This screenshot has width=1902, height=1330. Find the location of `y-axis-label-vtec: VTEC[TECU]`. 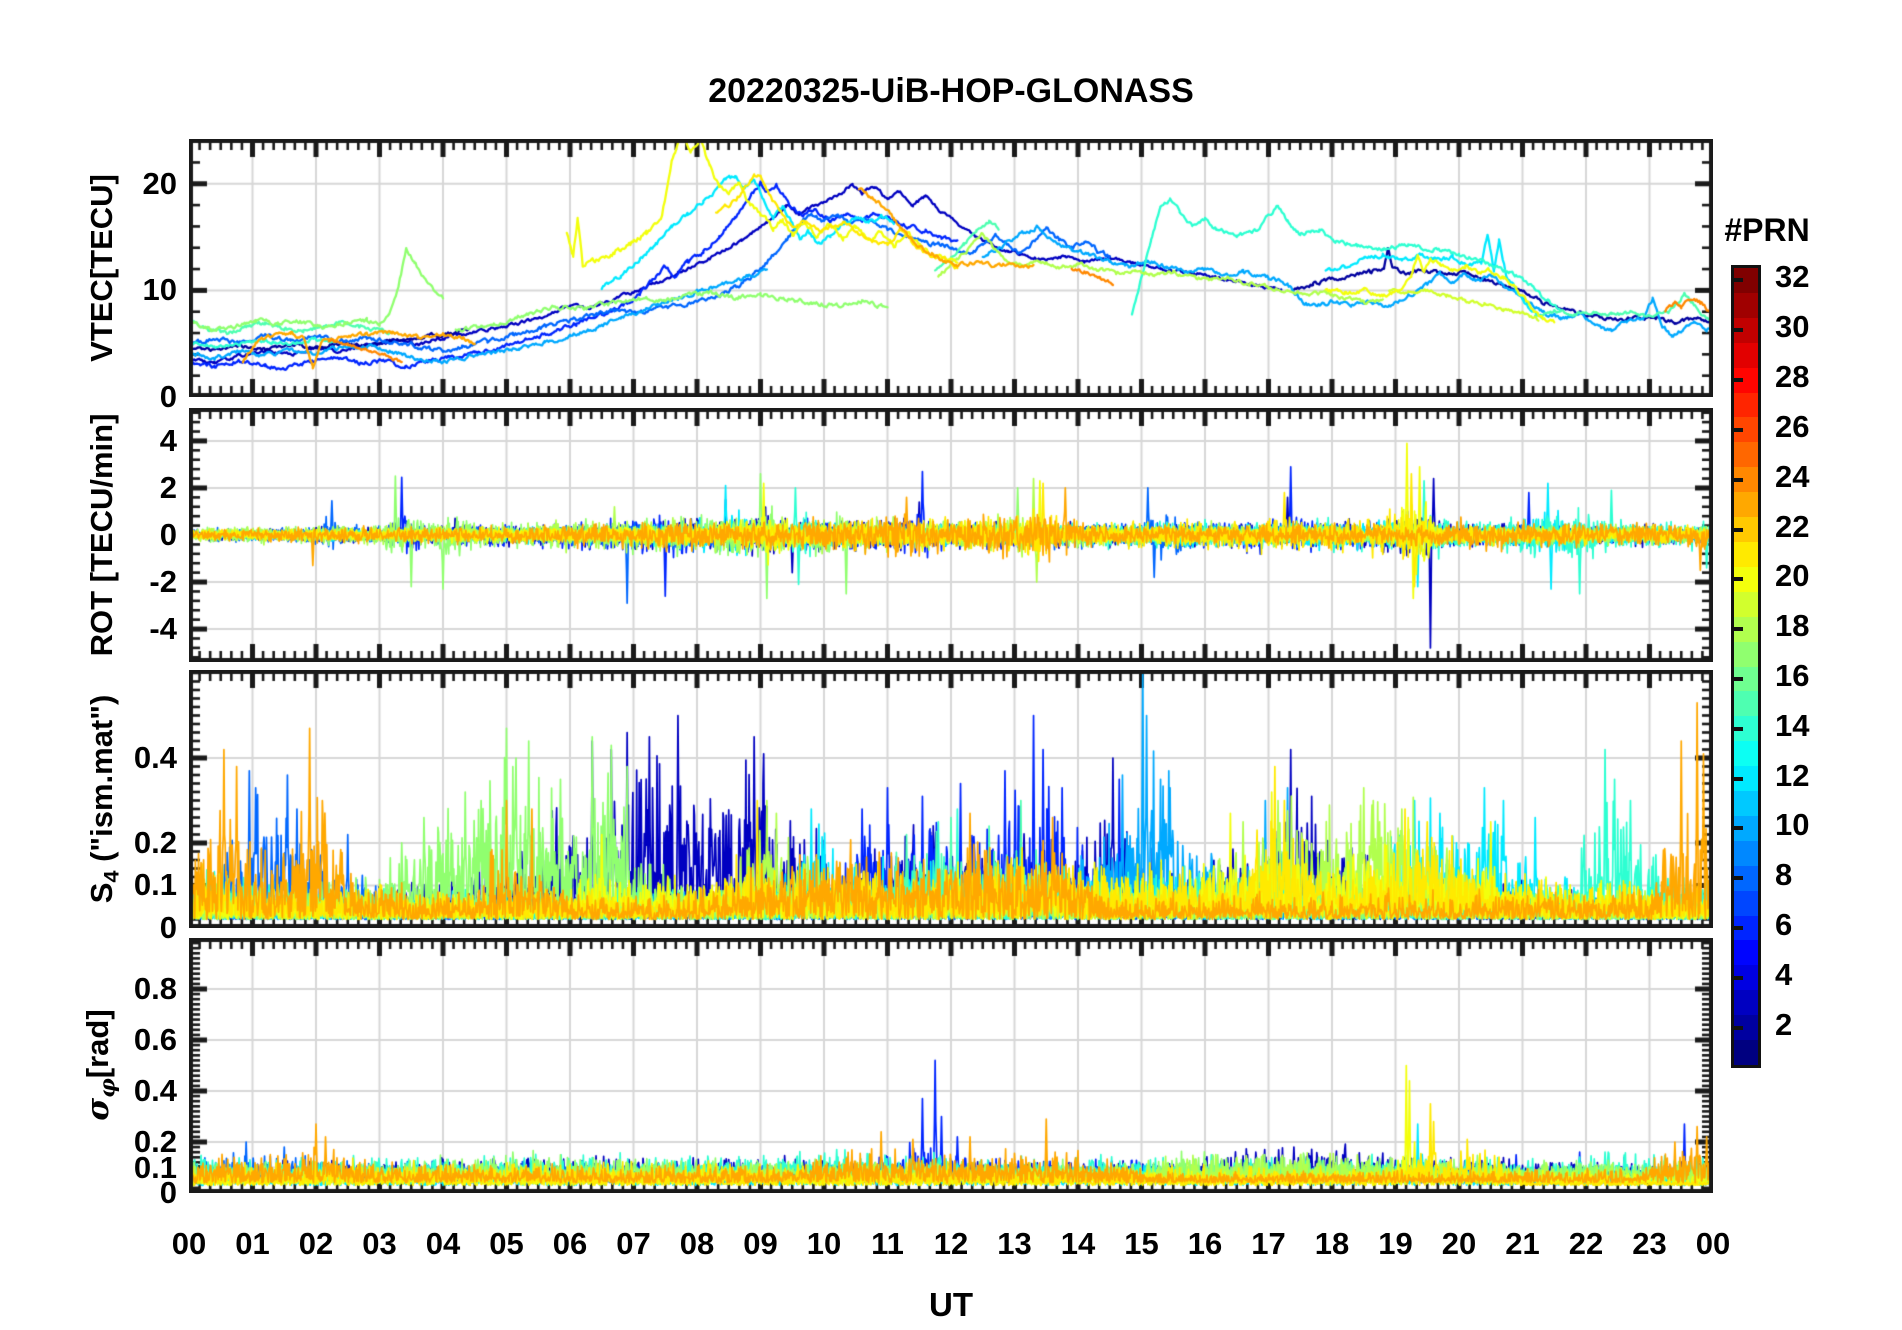

y-axis-label-vtec: VTEC[TECU] is located at coordinates (104, 268).